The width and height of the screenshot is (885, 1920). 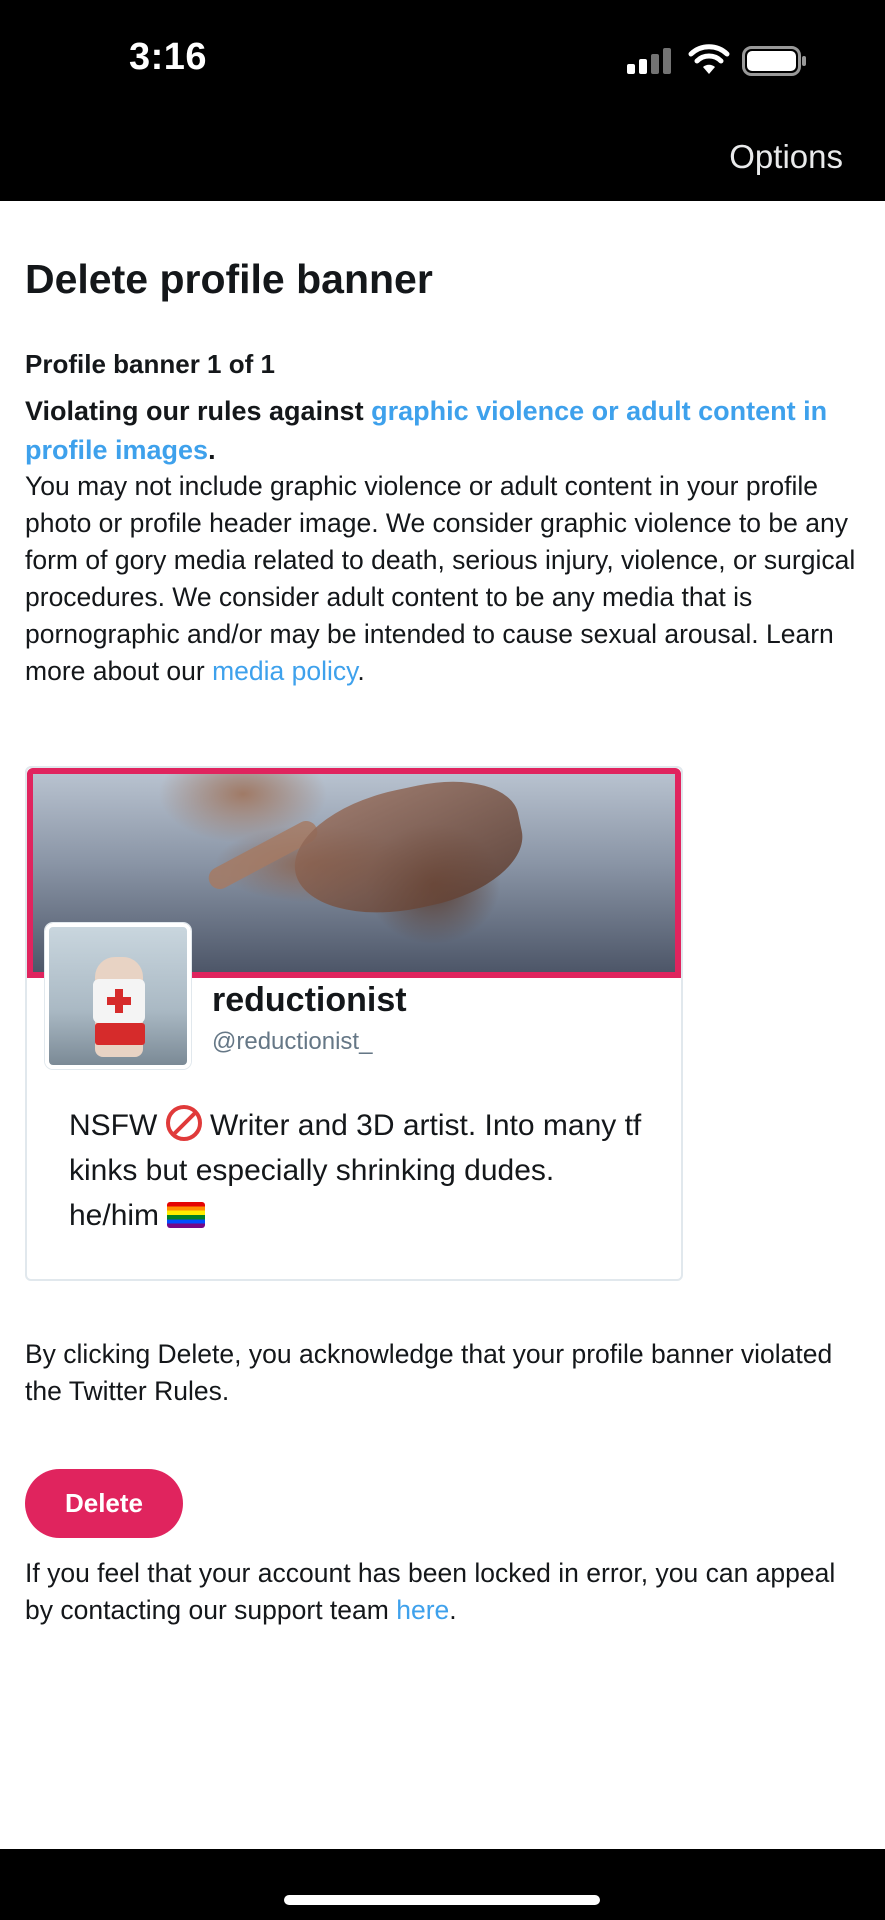 What do you see at coordinates (309, 1000) in the screenshot?
I see `display-name: reductionist` at bounding box center [309, 1000].